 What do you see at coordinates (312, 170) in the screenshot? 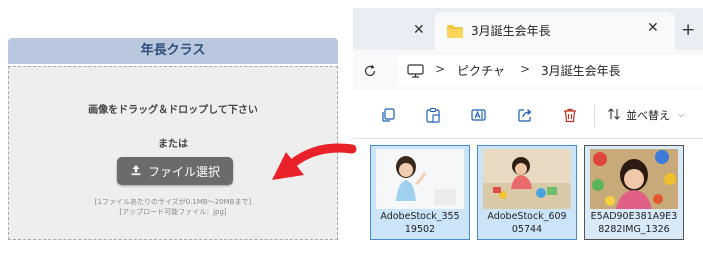
I see `curved-arrow-icon` at bounding box center [312, 170].